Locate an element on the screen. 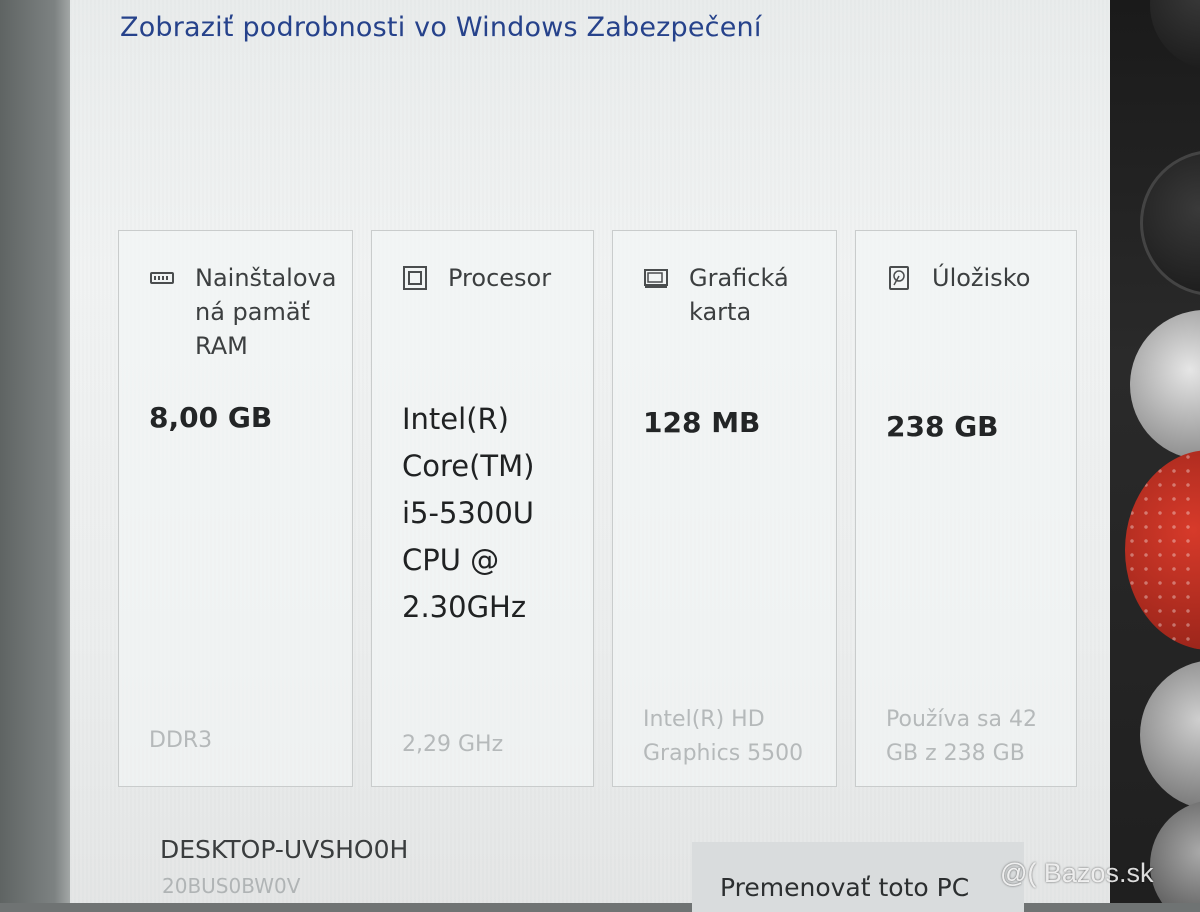  processor-card-title: Procesor is located at coordinates (500, 278).